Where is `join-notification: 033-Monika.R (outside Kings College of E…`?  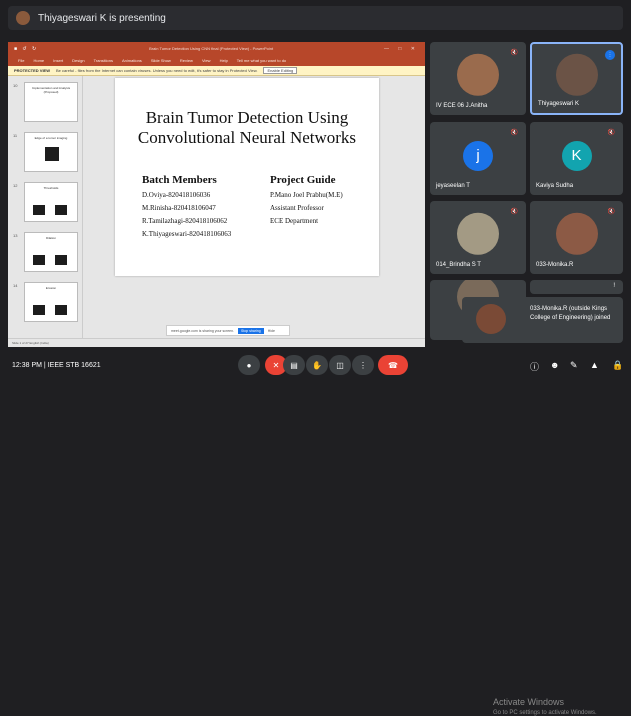
join-notification: 033-Monika.R (outside Kings College of E… is located at coordinates (542, 320).